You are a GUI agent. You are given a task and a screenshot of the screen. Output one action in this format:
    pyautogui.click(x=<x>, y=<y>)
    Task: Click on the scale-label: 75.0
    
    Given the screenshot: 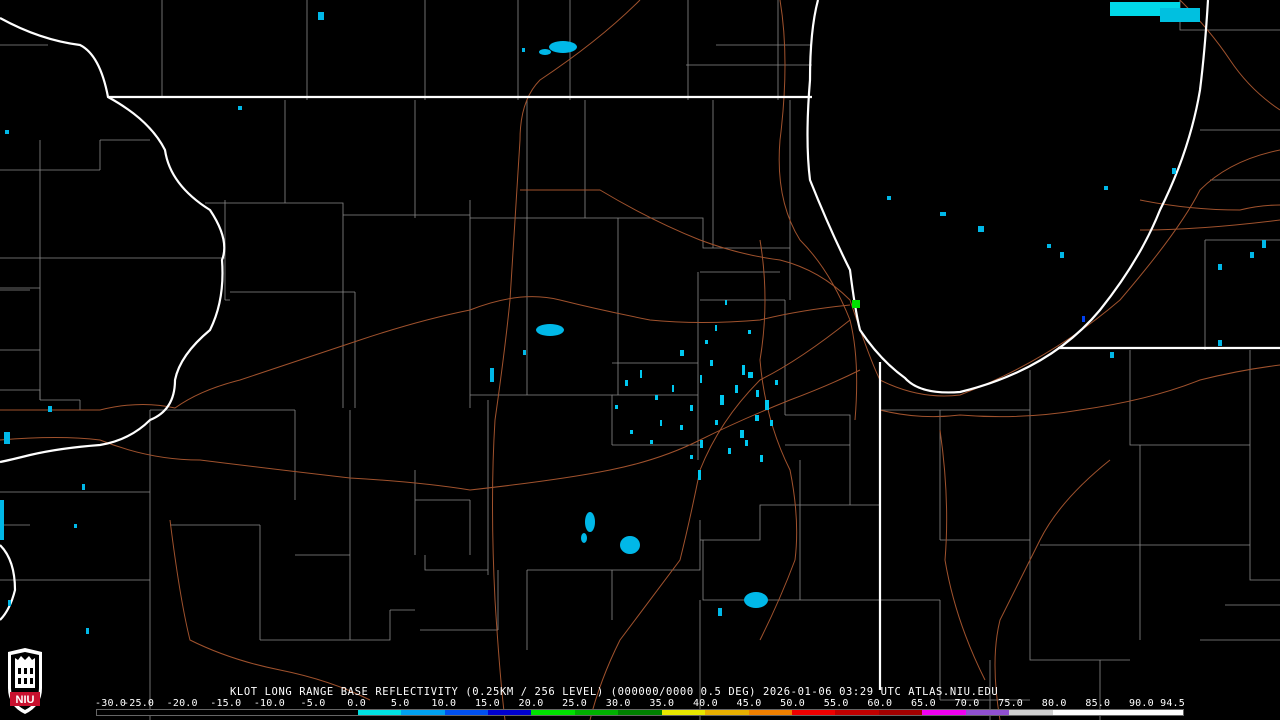 What is the action you would take?
    pyautogui.click(x=1011, y=703)
    